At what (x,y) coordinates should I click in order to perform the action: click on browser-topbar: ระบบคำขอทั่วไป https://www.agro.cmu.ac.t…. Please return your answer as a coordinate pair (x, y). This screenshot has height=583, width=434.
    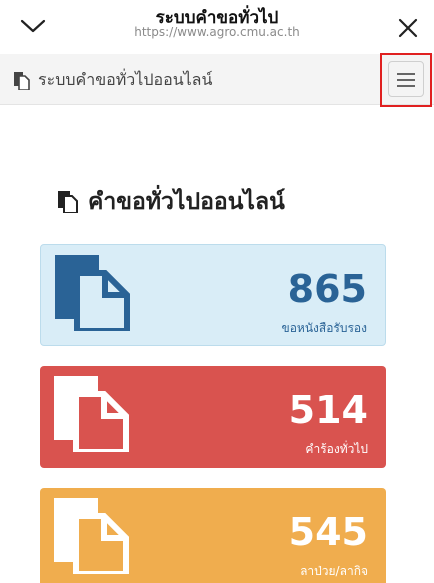
    Looking at the image, I should click on (217, 24).